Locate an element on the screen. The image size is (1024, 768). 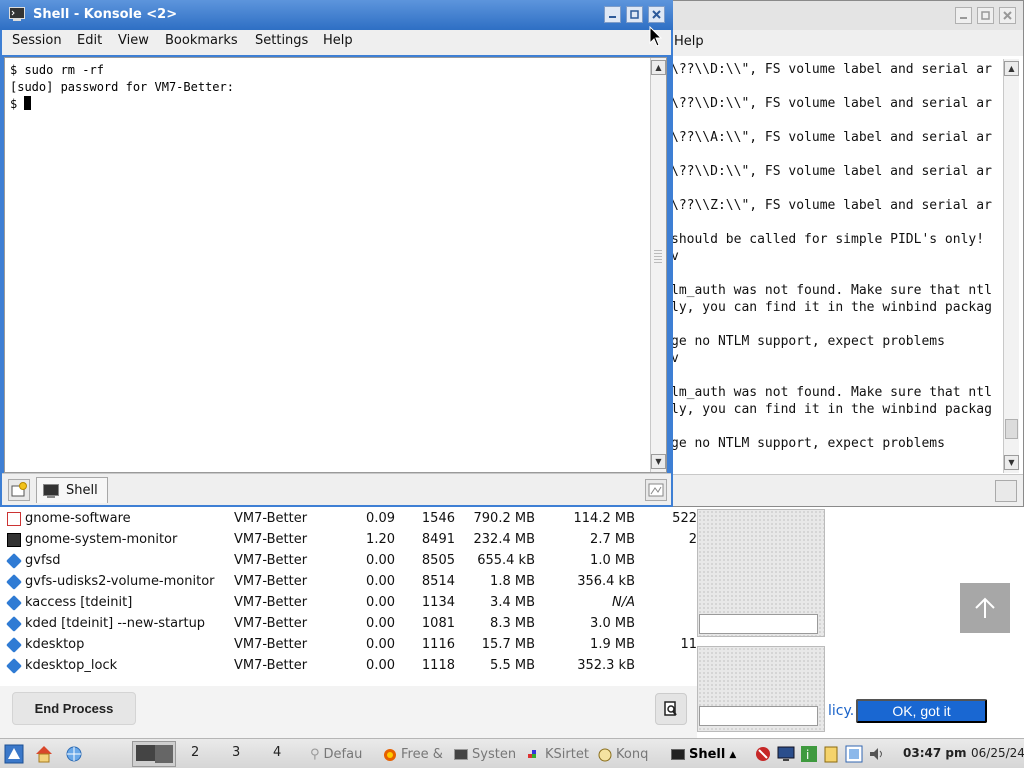
tray-info-icon: i is located at coordinates (809, 754).